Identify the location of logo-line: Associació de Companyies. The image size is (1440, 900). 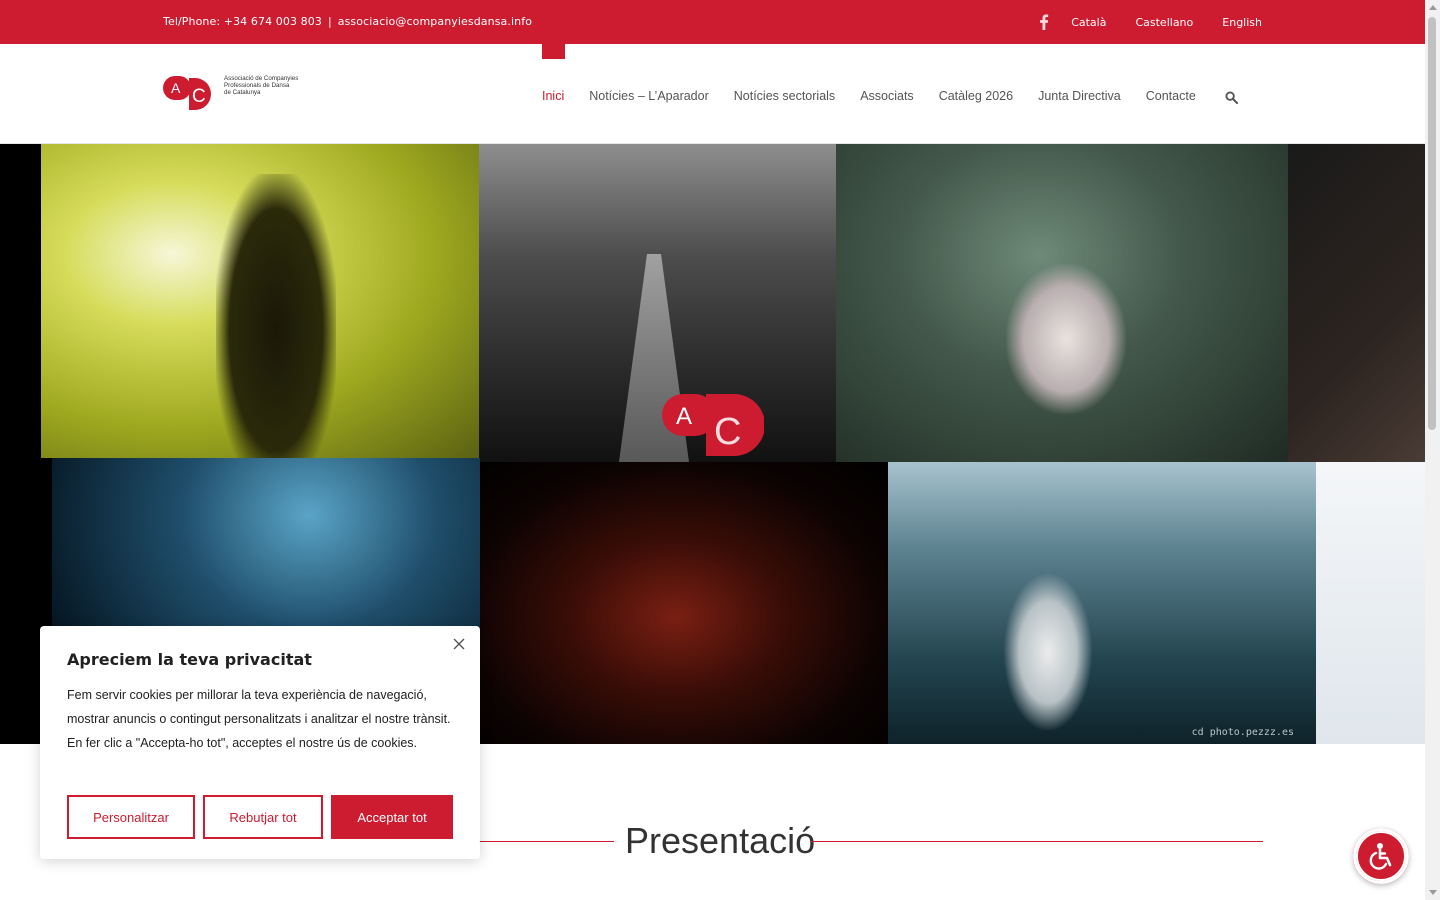
(261, 78).